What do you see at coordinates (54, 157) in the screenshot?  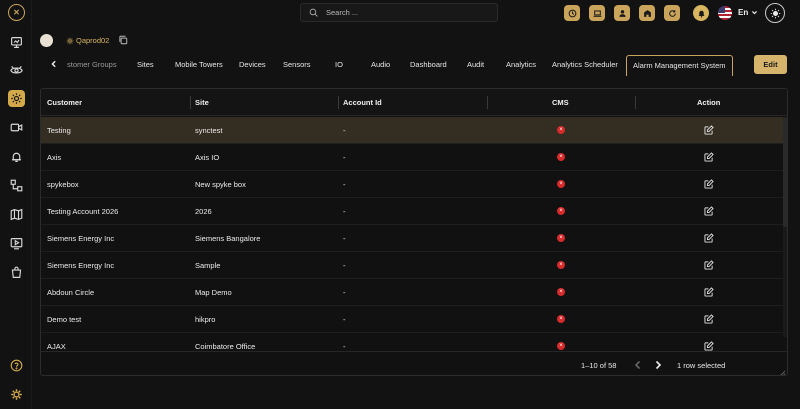 I see `cell-customer: Axis` at bounding box center [54, 157].